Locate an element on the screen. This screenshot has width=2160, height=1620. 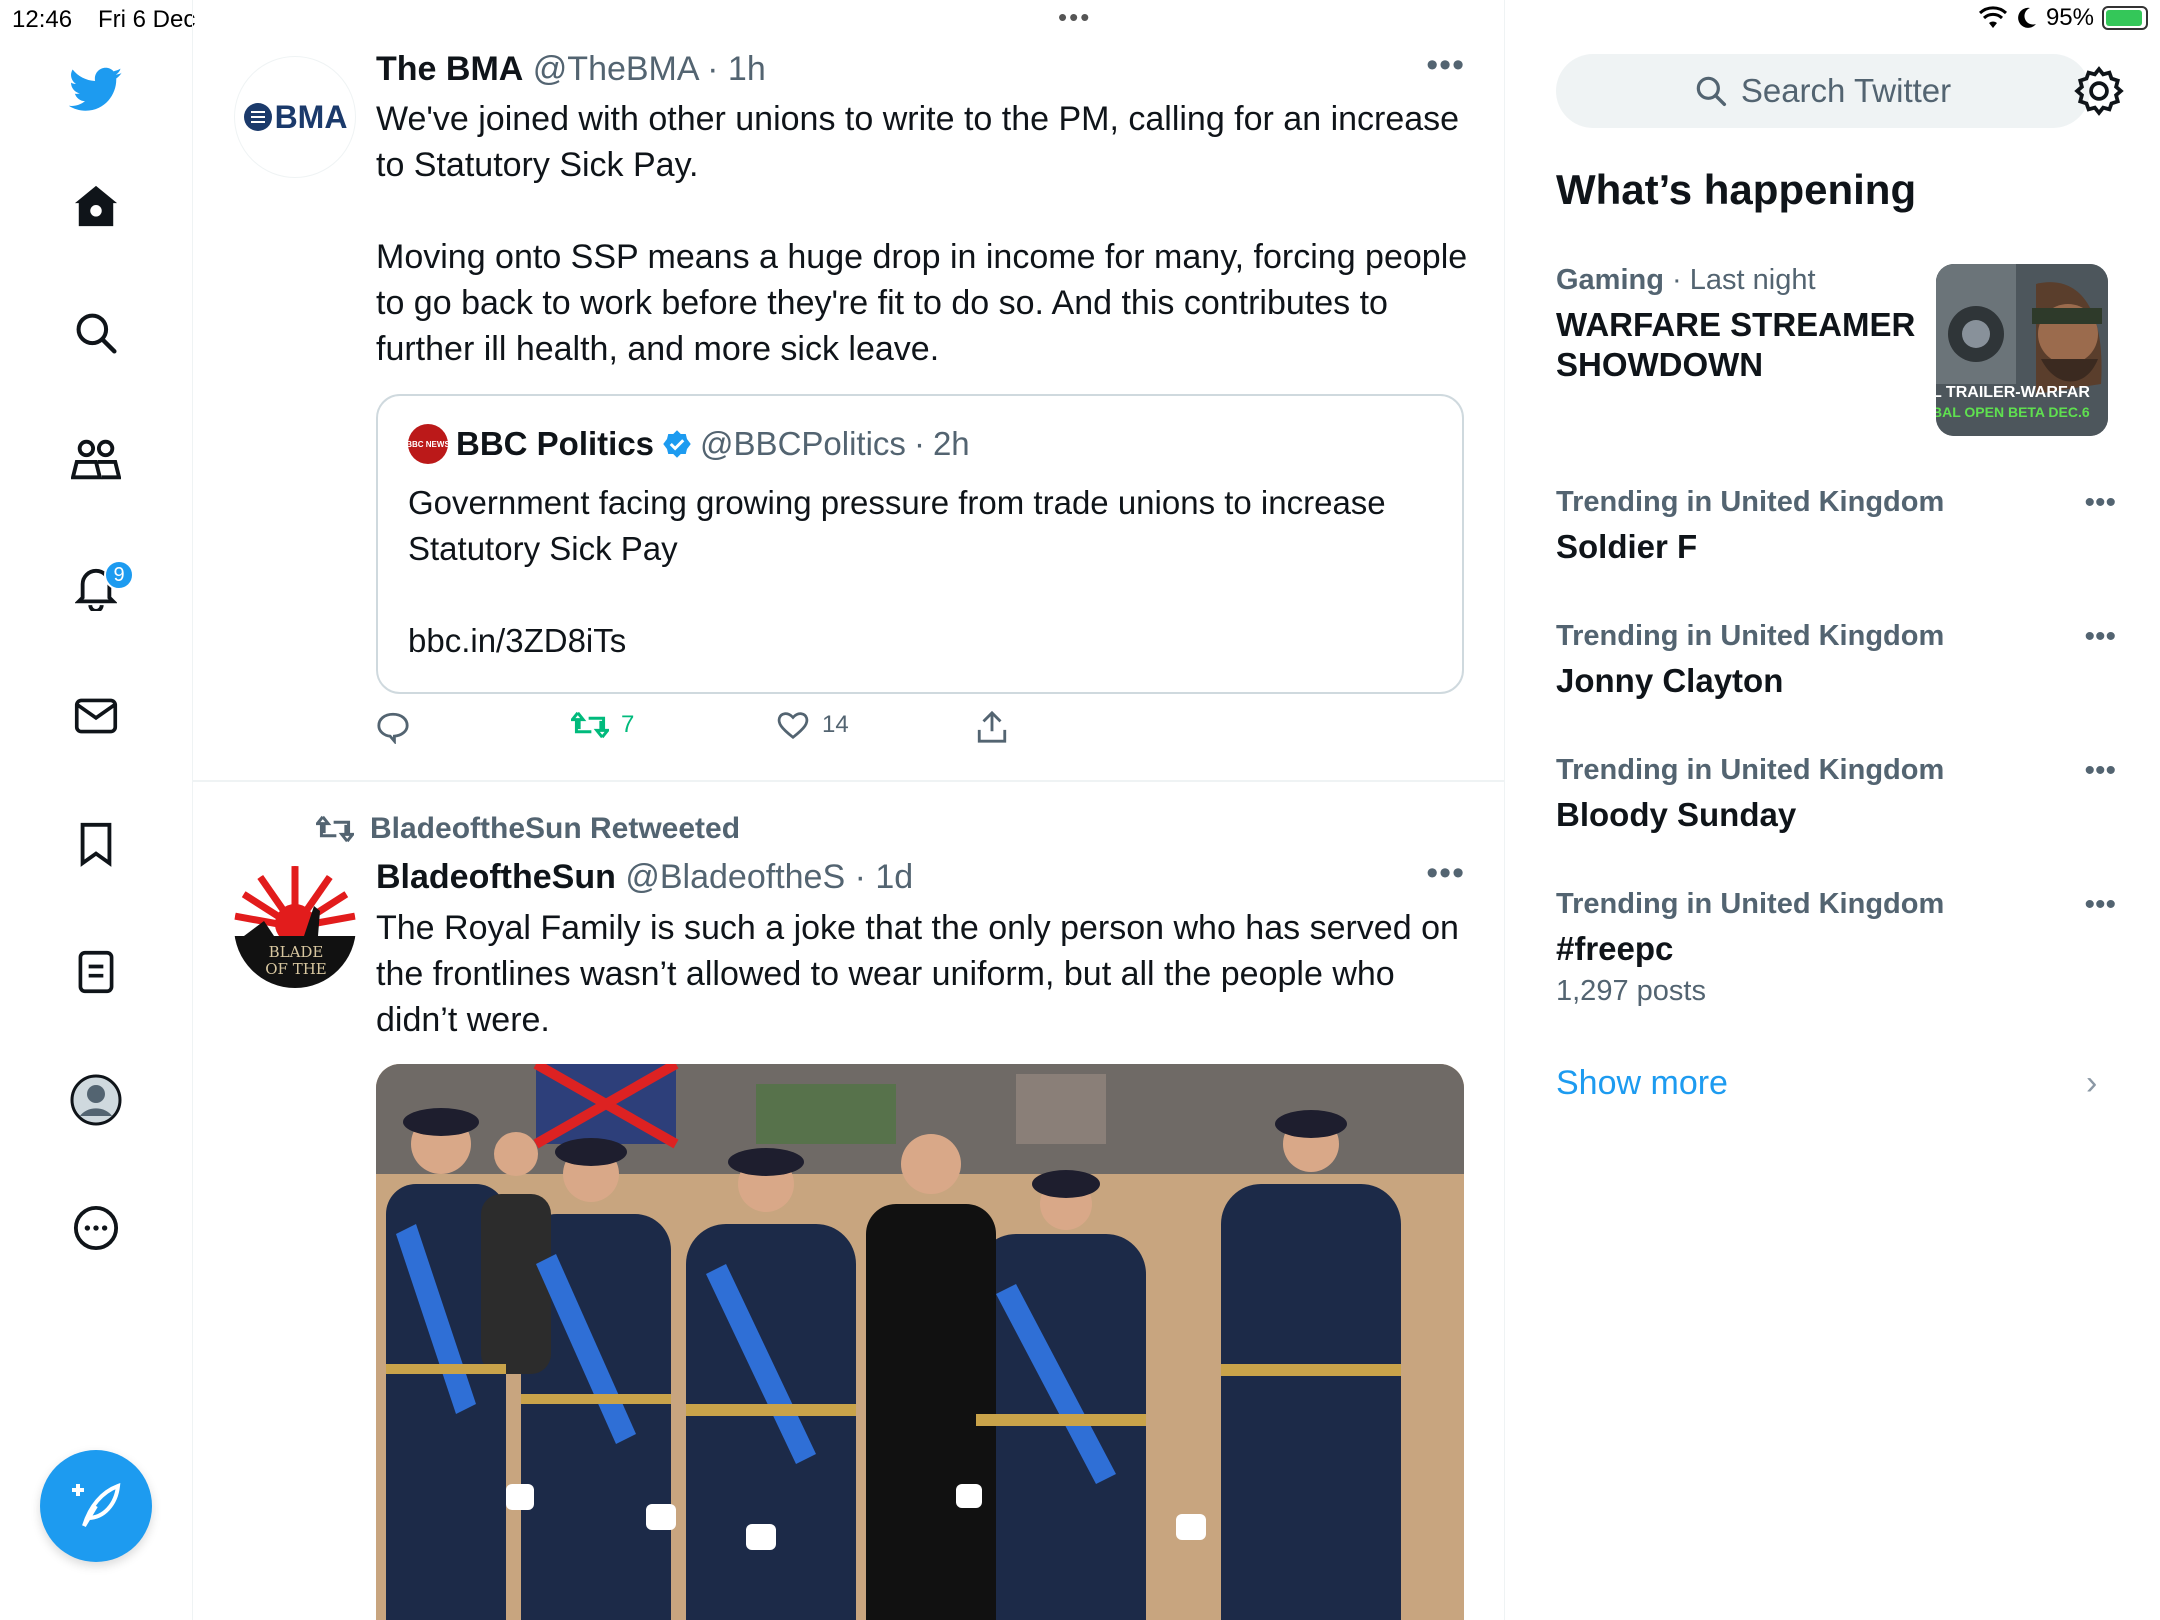
compose-feather-icon is located at coordinates (96, 1505).